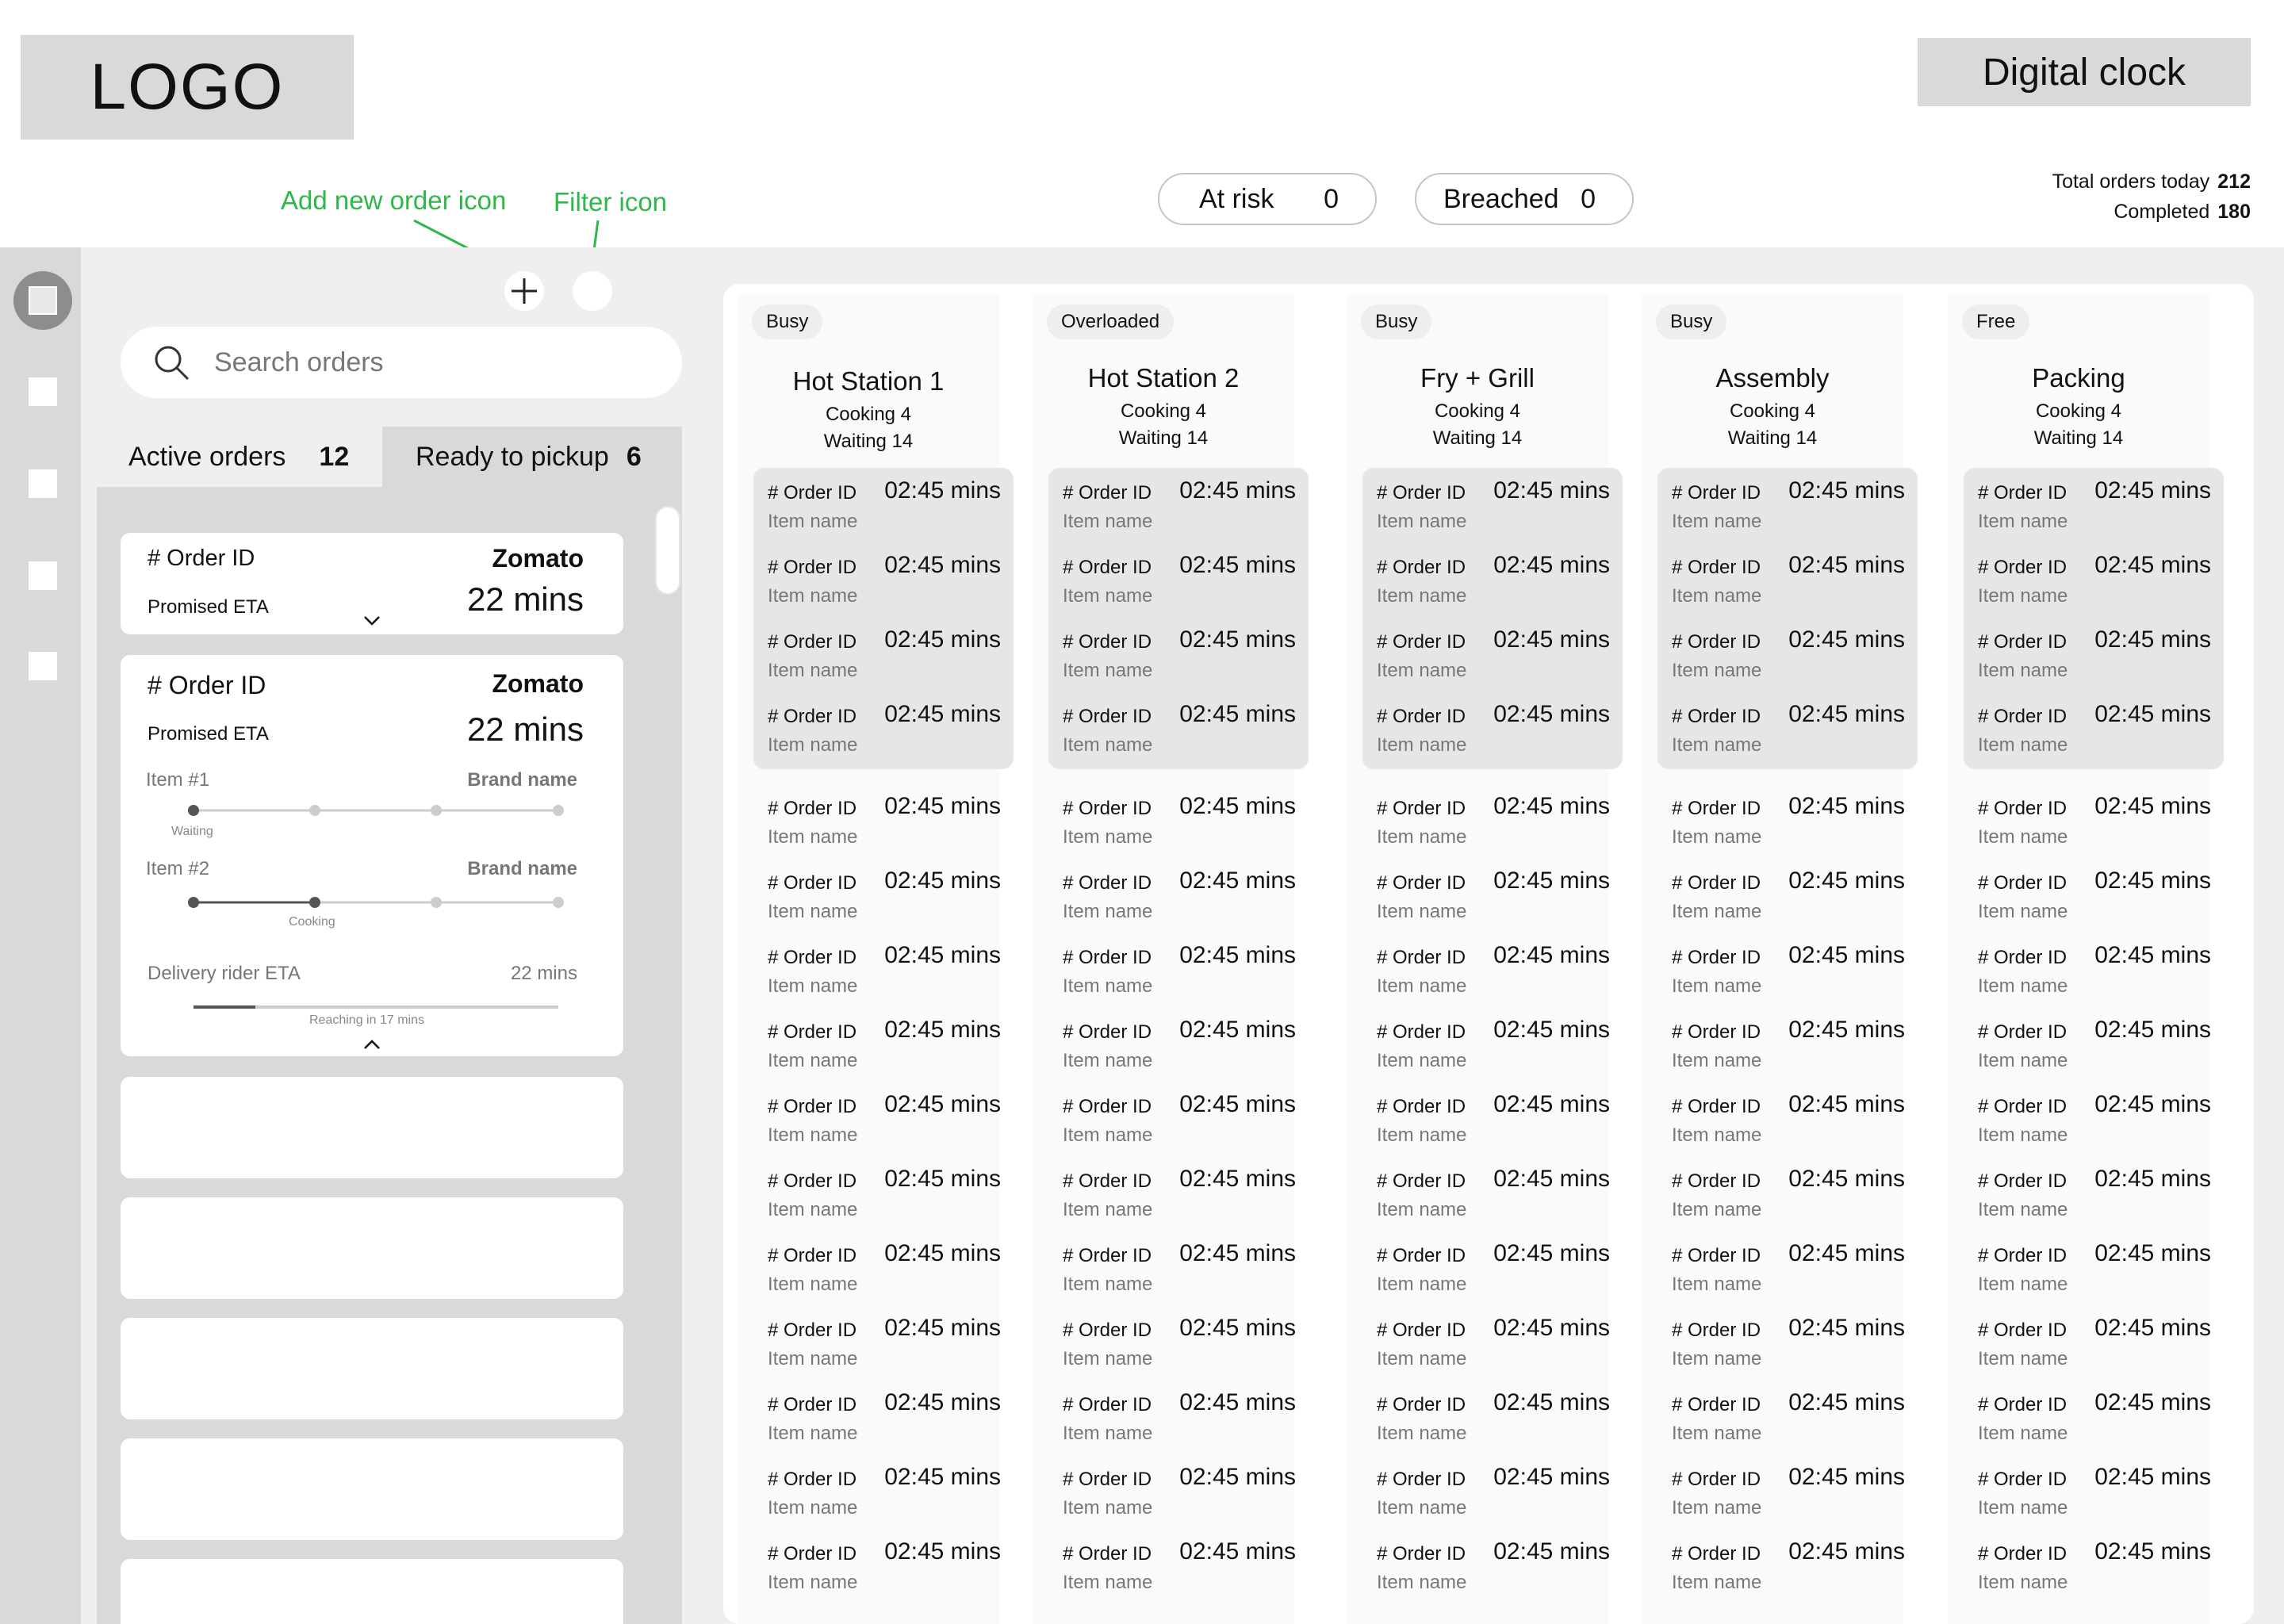 Image resolution: width=2284 pixels, height=1624 pixels. What do you see at coordinates (592, 291) in the screenshot?
I see `filter-button` at bounding box center [592, 291].